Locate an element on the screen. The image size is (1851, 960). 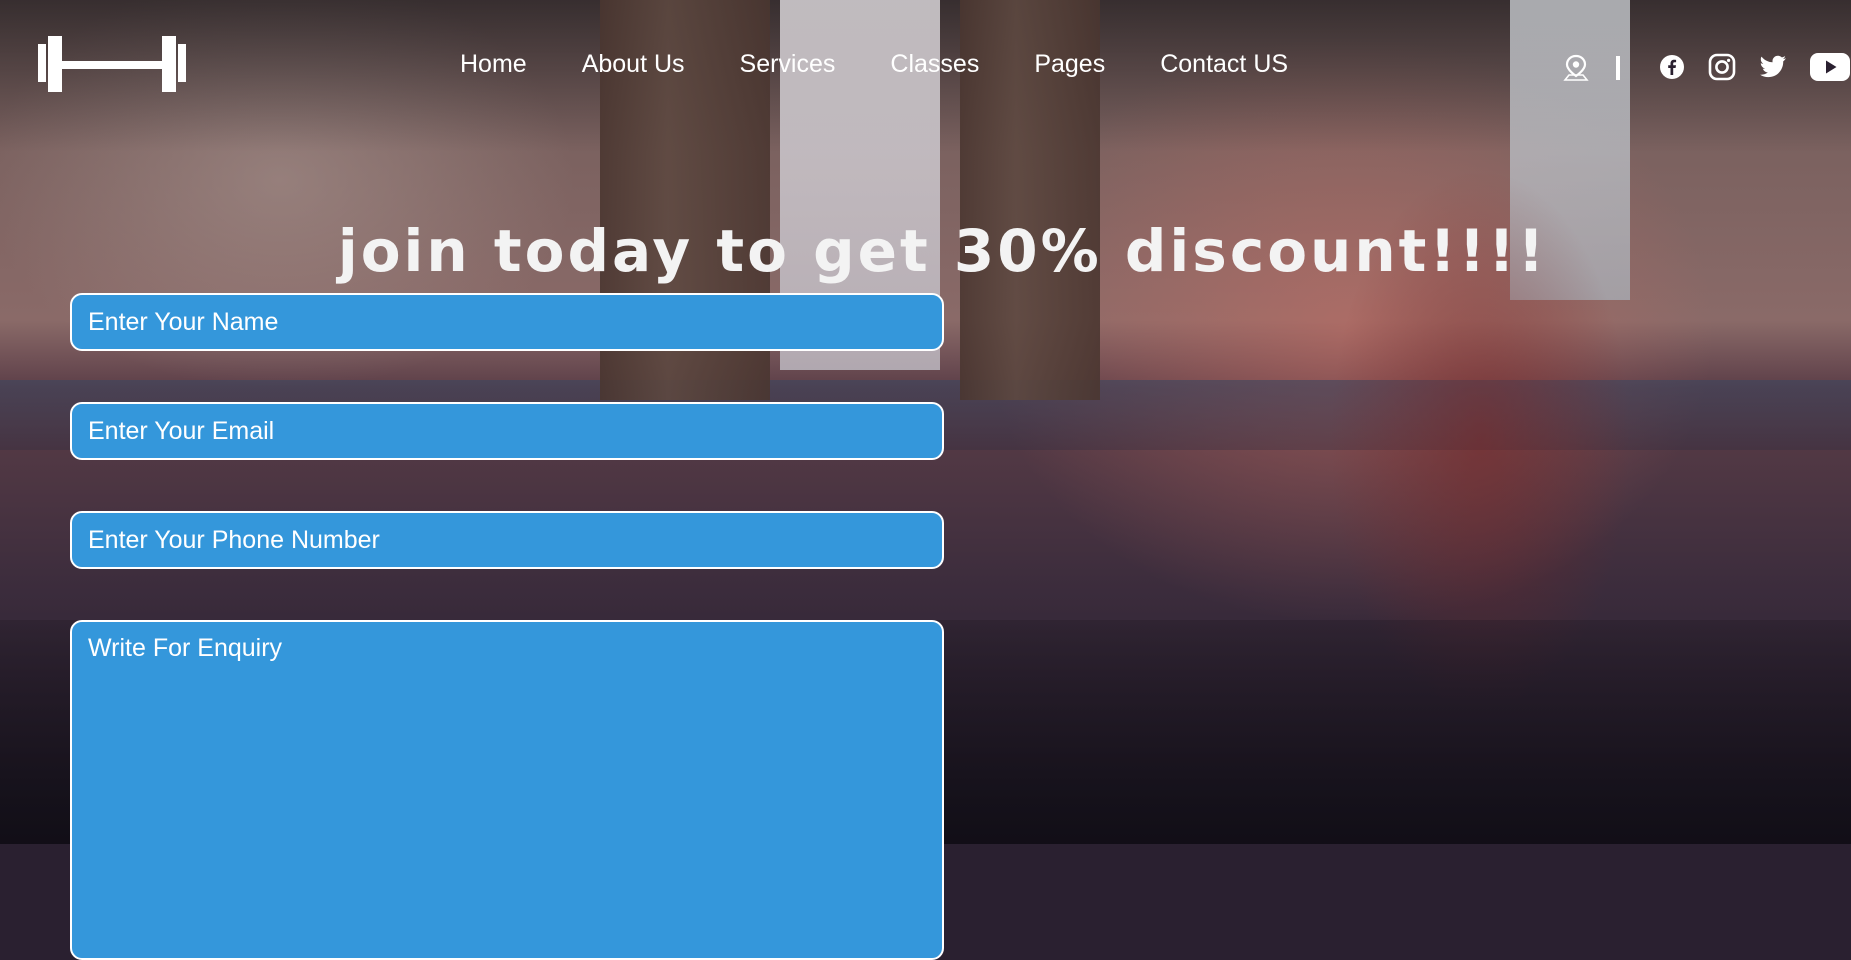
twitter-icon is located at coordinates (1773, 67).